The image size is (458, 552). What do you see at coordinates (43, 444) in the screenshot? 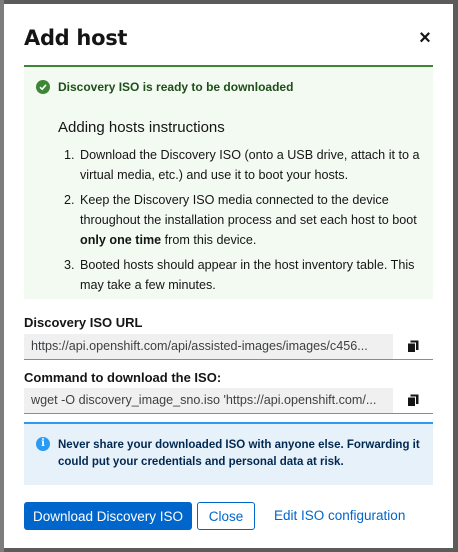
I see `info-circle-icon: i` at bounding box center [43, 444].